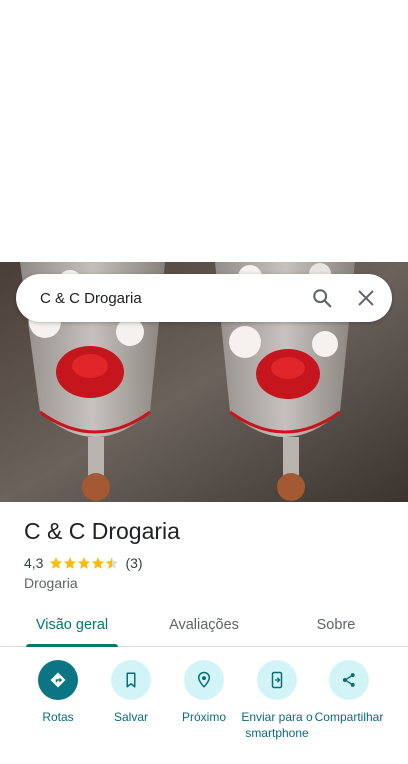 Image resolution: width=408 pixels, height=764 pixels. I want to click on tab-reviews: Avaliações, so click(204, 625).